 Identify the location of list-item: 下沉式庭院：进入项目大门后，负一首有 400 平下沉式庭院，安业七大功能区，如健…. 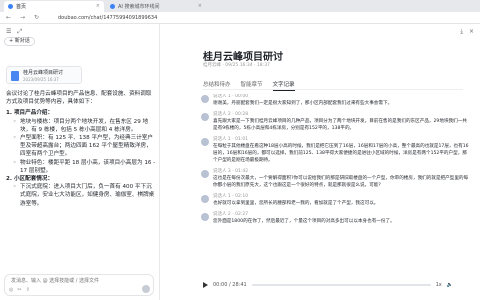
(81, 195).